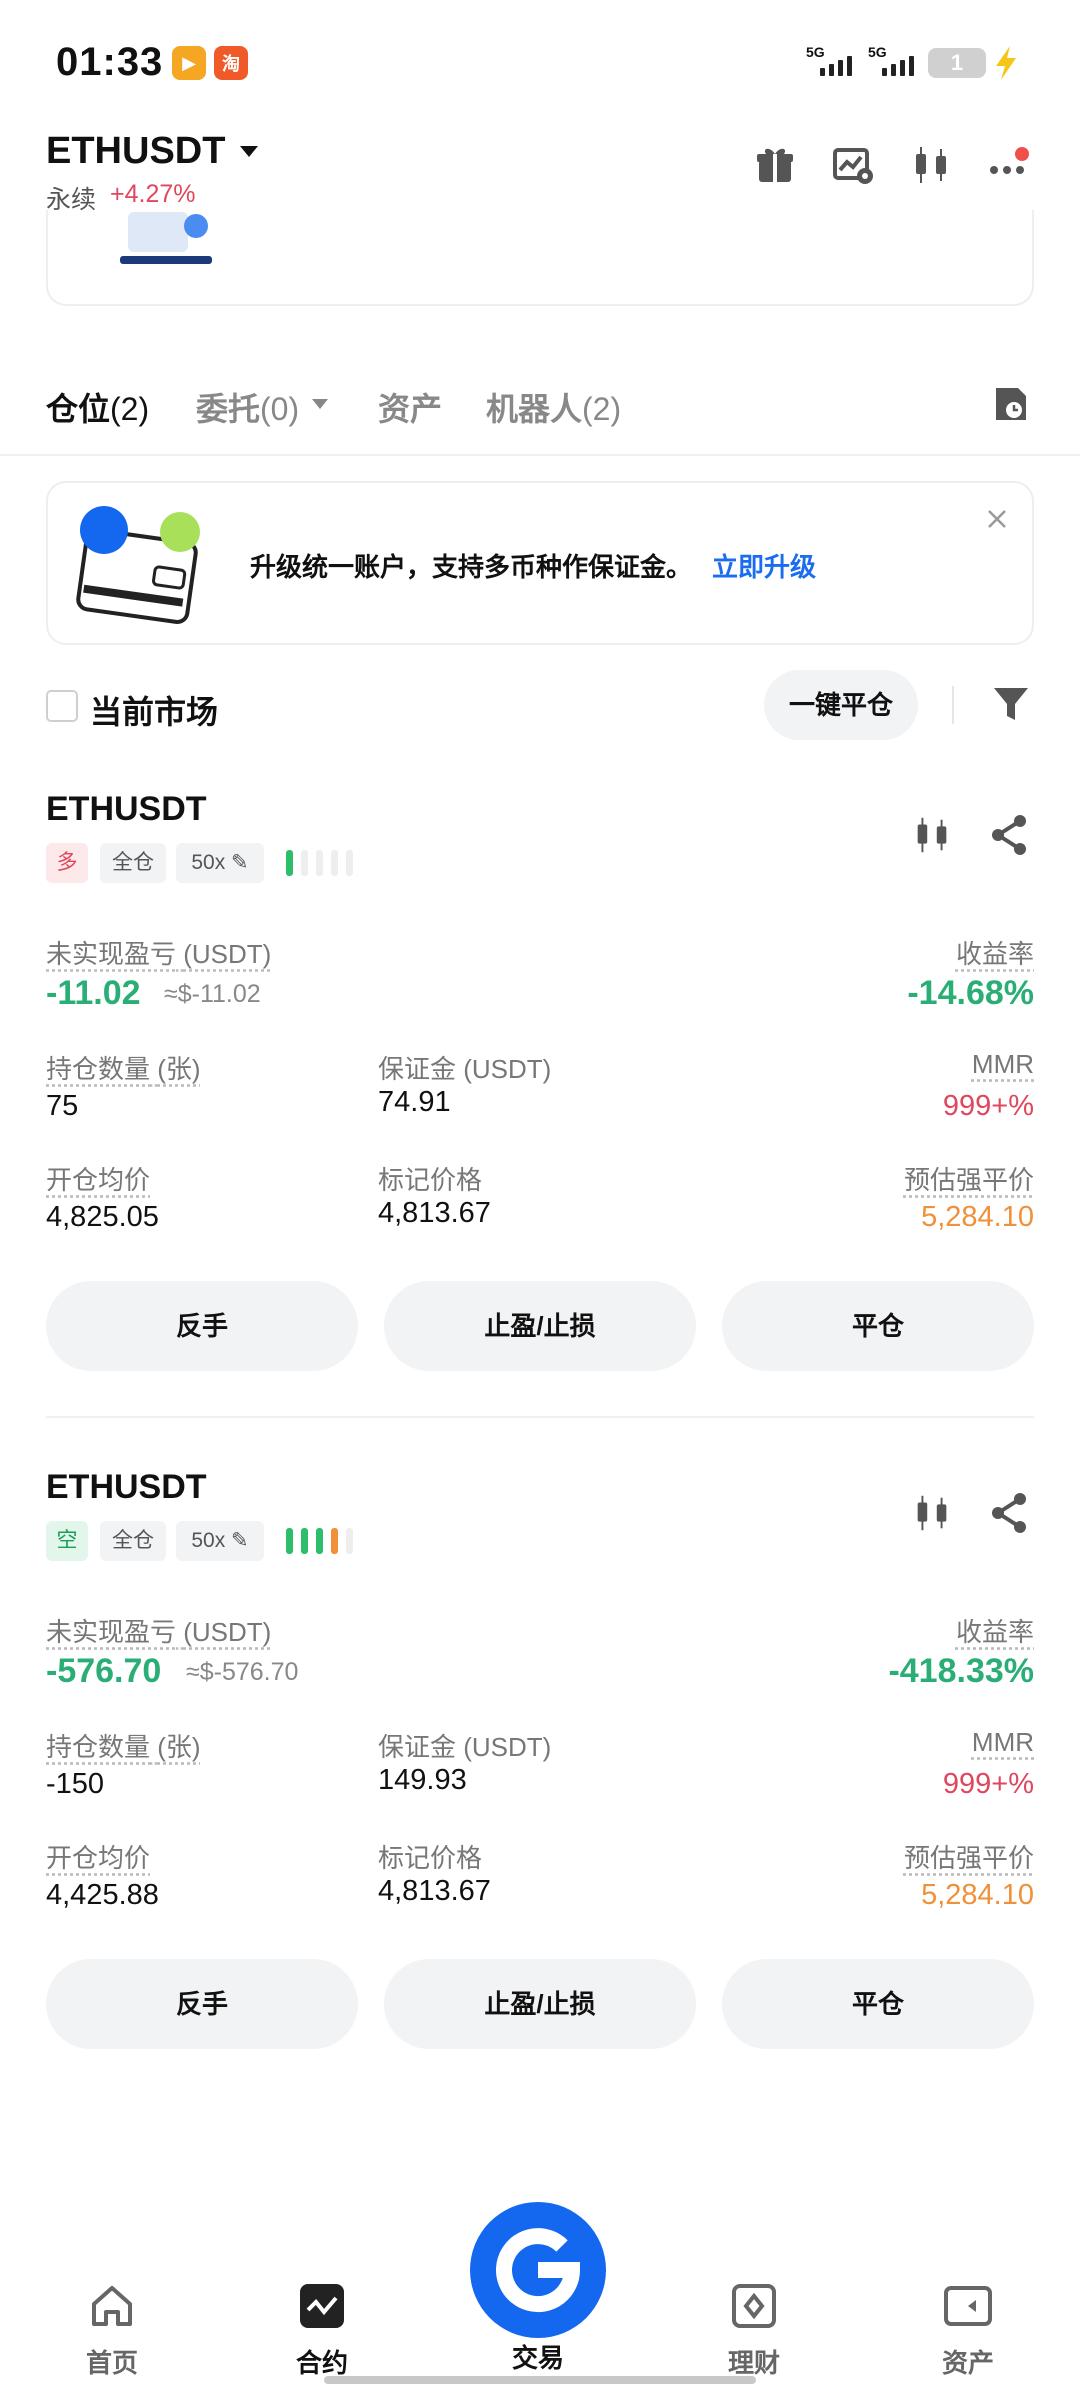 The image size is (1080, 2392). I want to click on nav-label: 合约, so click(321, 2363).